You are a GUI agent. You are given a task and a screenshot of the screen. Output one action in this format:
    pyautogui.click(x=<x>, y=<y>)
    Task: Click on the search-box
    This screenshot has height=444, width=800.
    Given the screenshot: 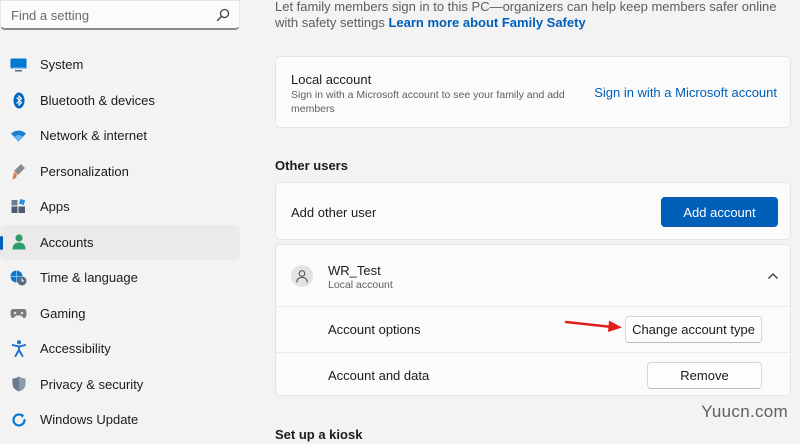 What is the action you would take?
    pyautogui.click(x=120, y=15)
    